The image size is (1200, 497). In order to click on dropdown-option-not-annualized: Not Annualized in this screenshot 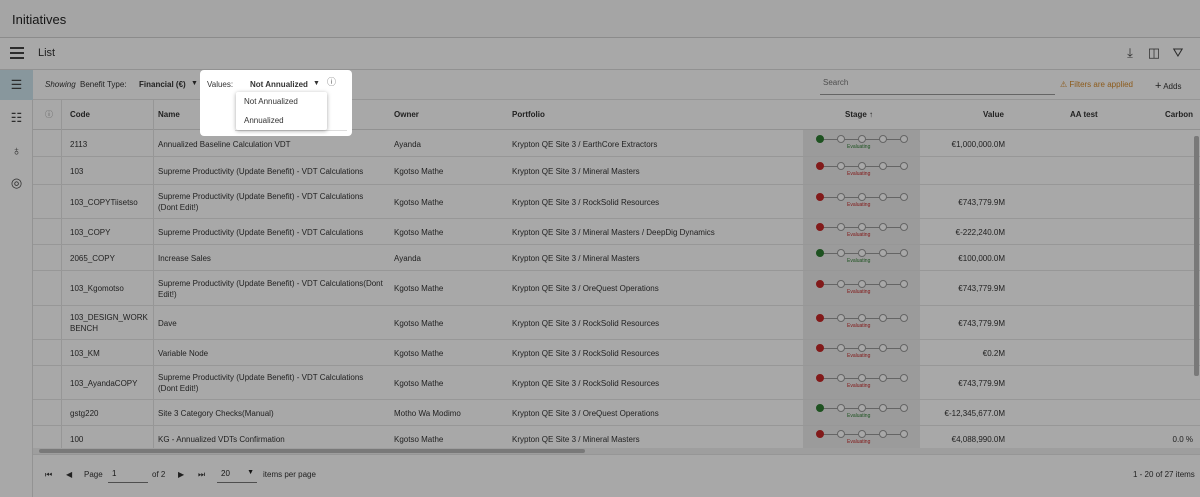, I will do `click(271, 101)`.